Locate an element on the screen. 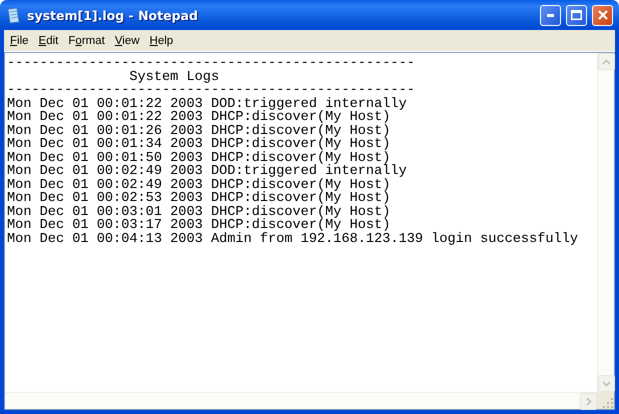 The height and width of the screenshot is (414, 619). scroll-down-button is located at coordinates (606, 383).